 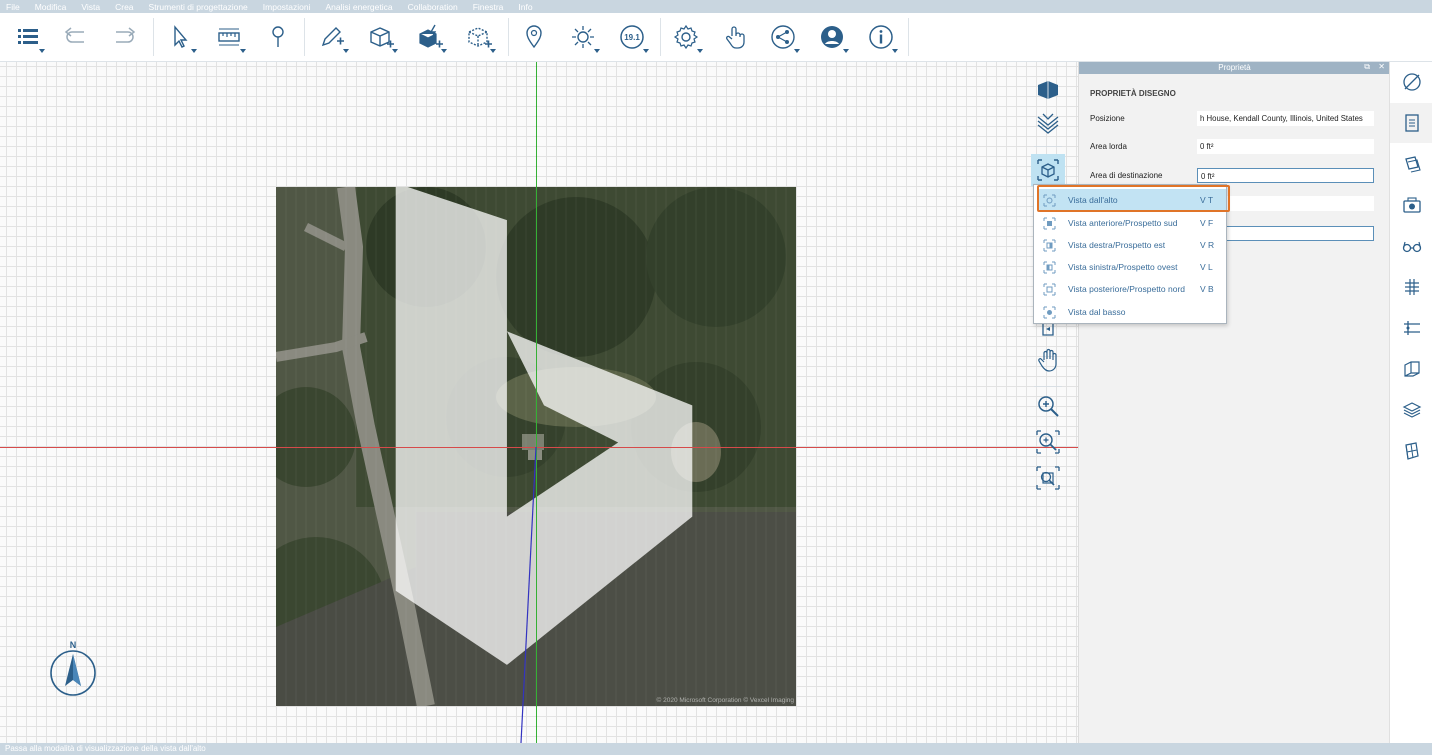 I want to click on zoom-extents-button, so click(x=1048, y=478).